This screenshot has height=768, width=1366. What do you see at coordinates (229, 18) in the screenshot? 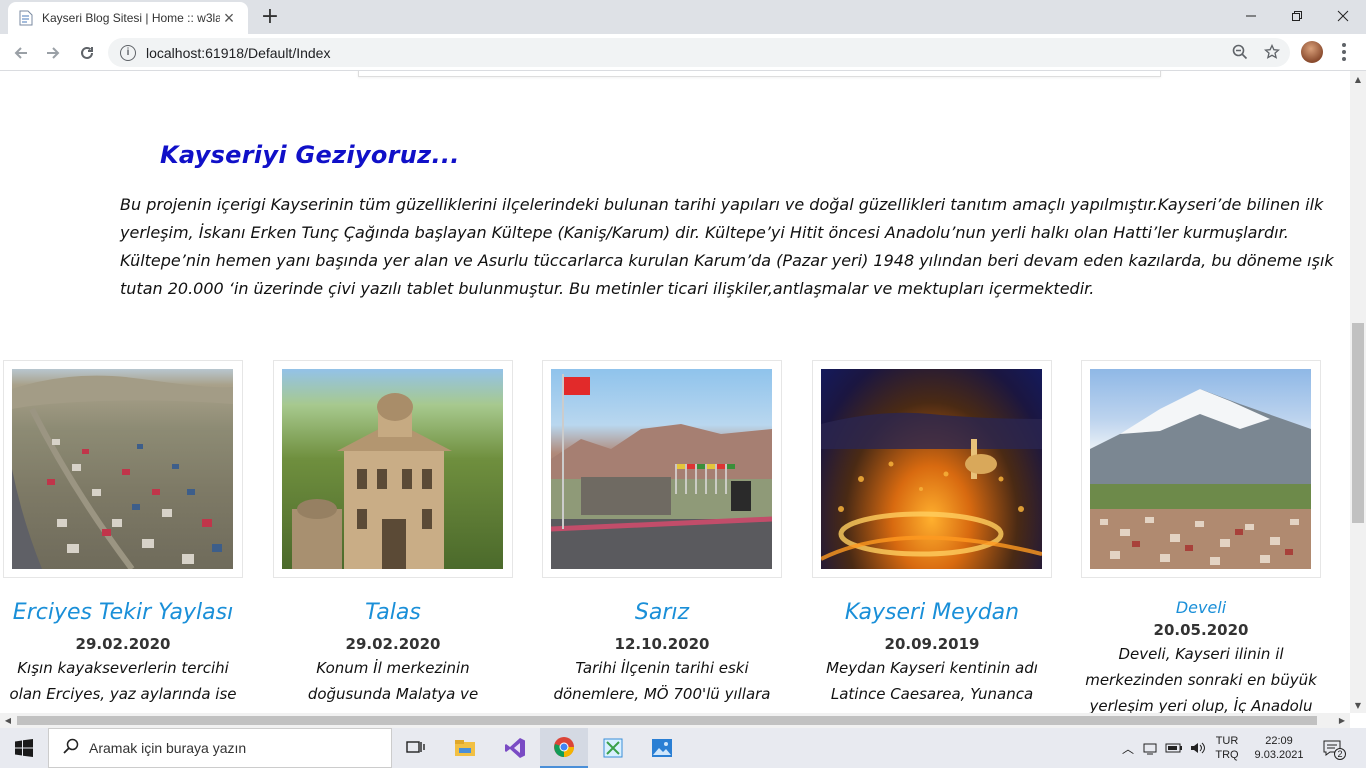
I see `close-tab-icon: ×` at bounding box center [229, 18].